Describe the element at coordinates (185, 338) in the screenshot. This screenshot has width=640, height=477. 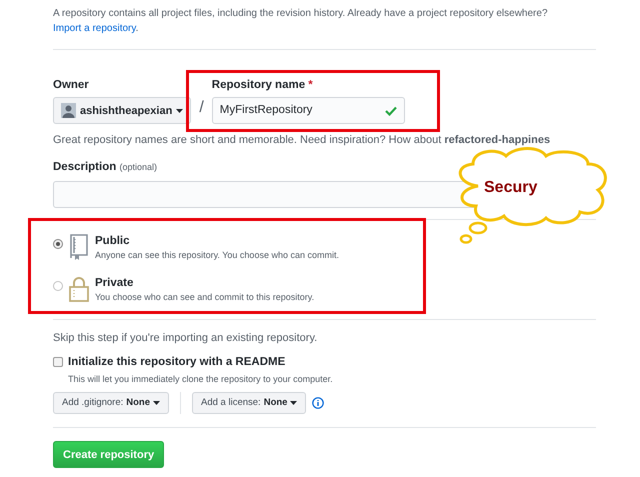
I see `skip-note: Skip this step if you're importing an existing repository.` at that location.